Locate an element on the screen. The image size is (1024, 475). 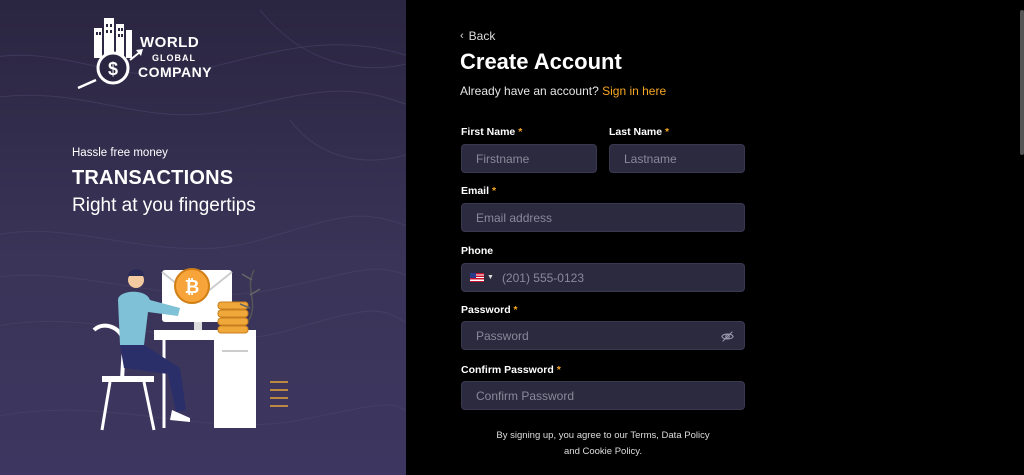
first-name-label: First Name * is located at coordinates (491, 132).